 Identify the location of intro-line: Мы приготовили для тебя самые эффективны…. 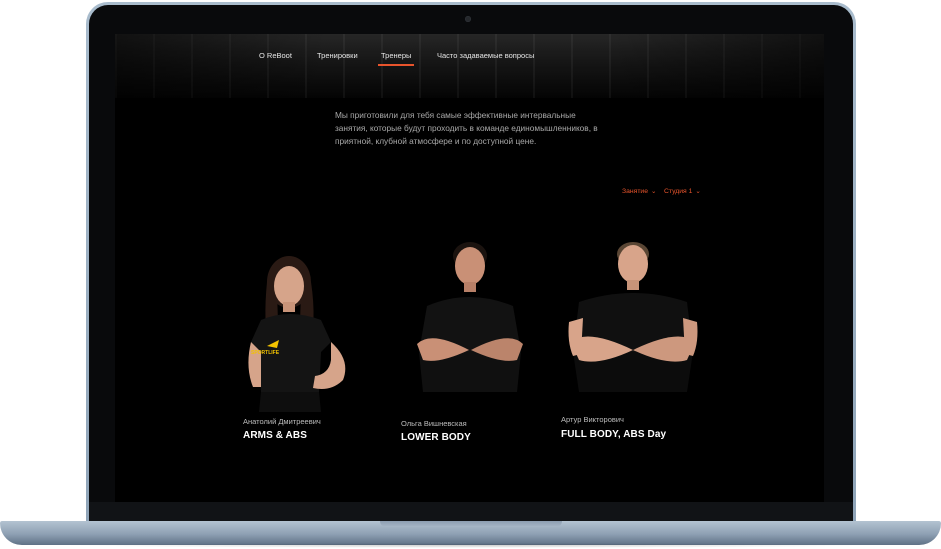
(455, 115).